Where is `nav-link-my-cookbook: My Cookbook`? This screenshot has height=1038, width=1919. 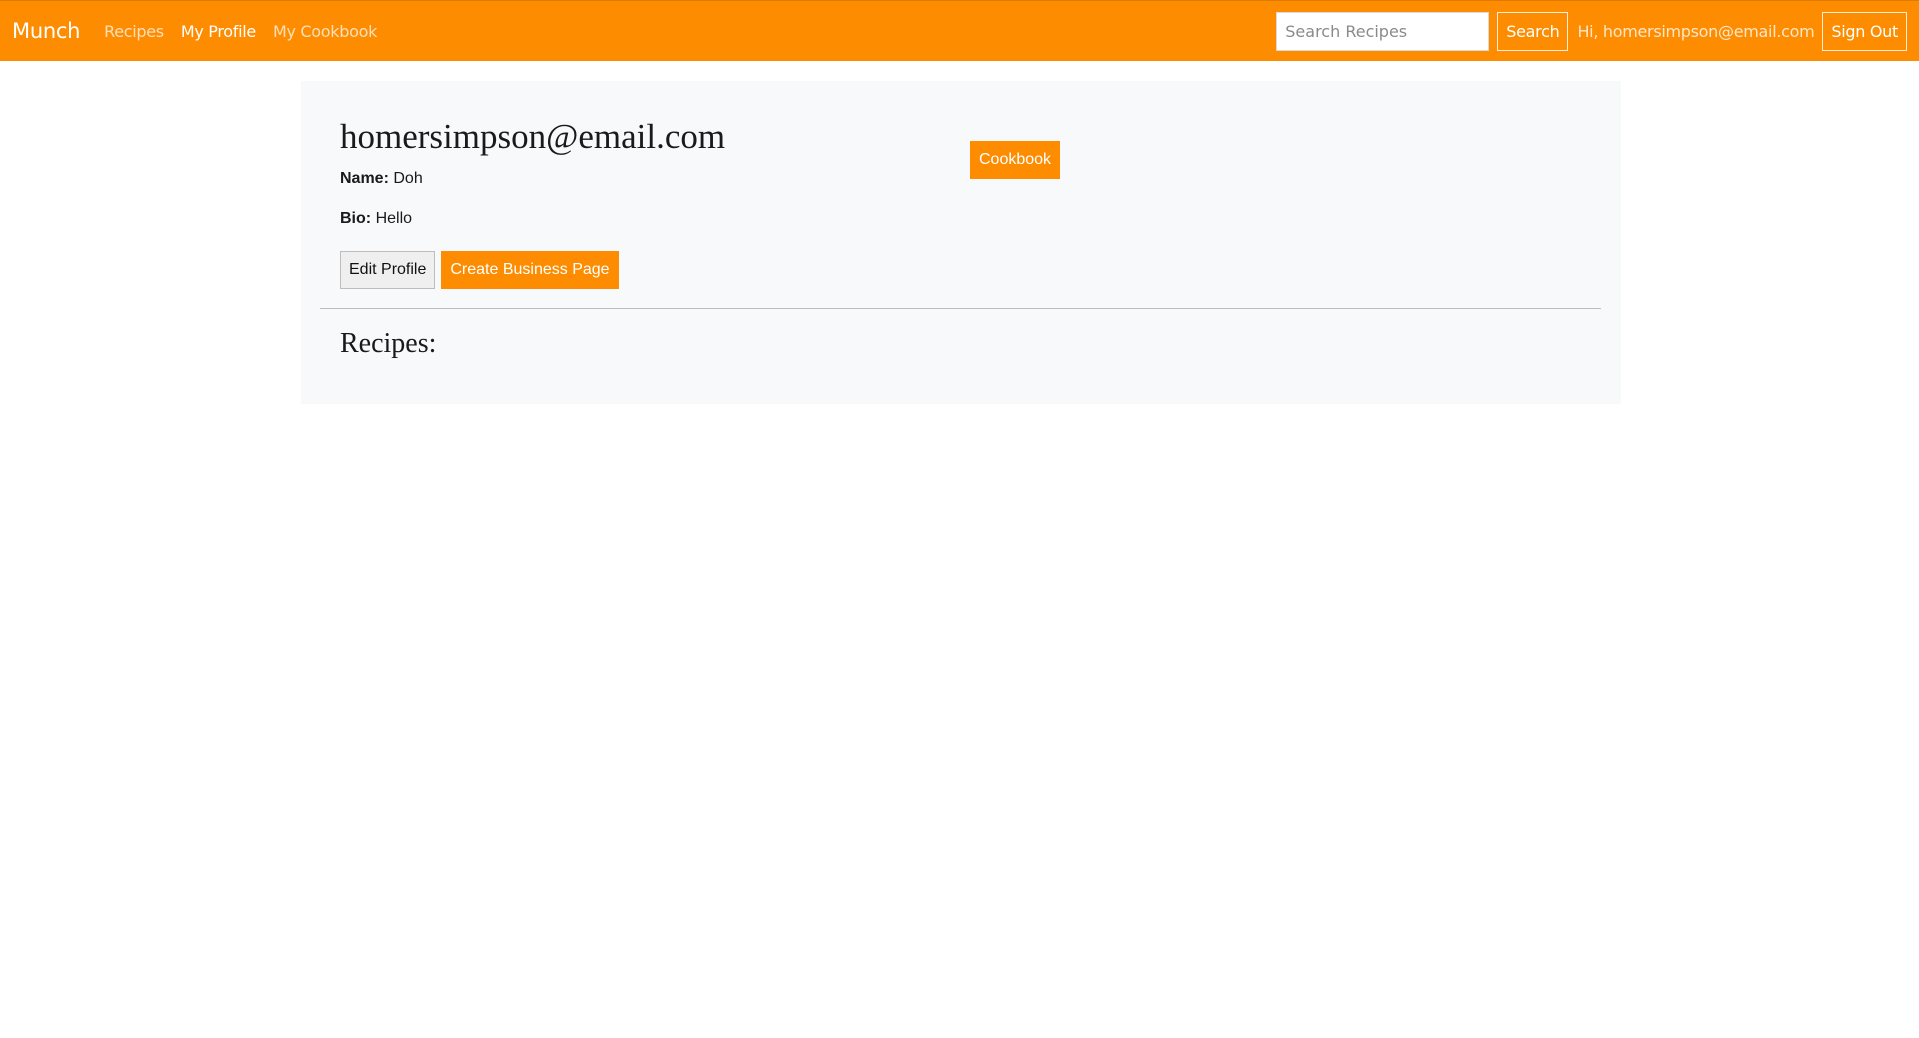 nav-link-my-cookbook: My Cookbook is located at coordinates (325, 31).